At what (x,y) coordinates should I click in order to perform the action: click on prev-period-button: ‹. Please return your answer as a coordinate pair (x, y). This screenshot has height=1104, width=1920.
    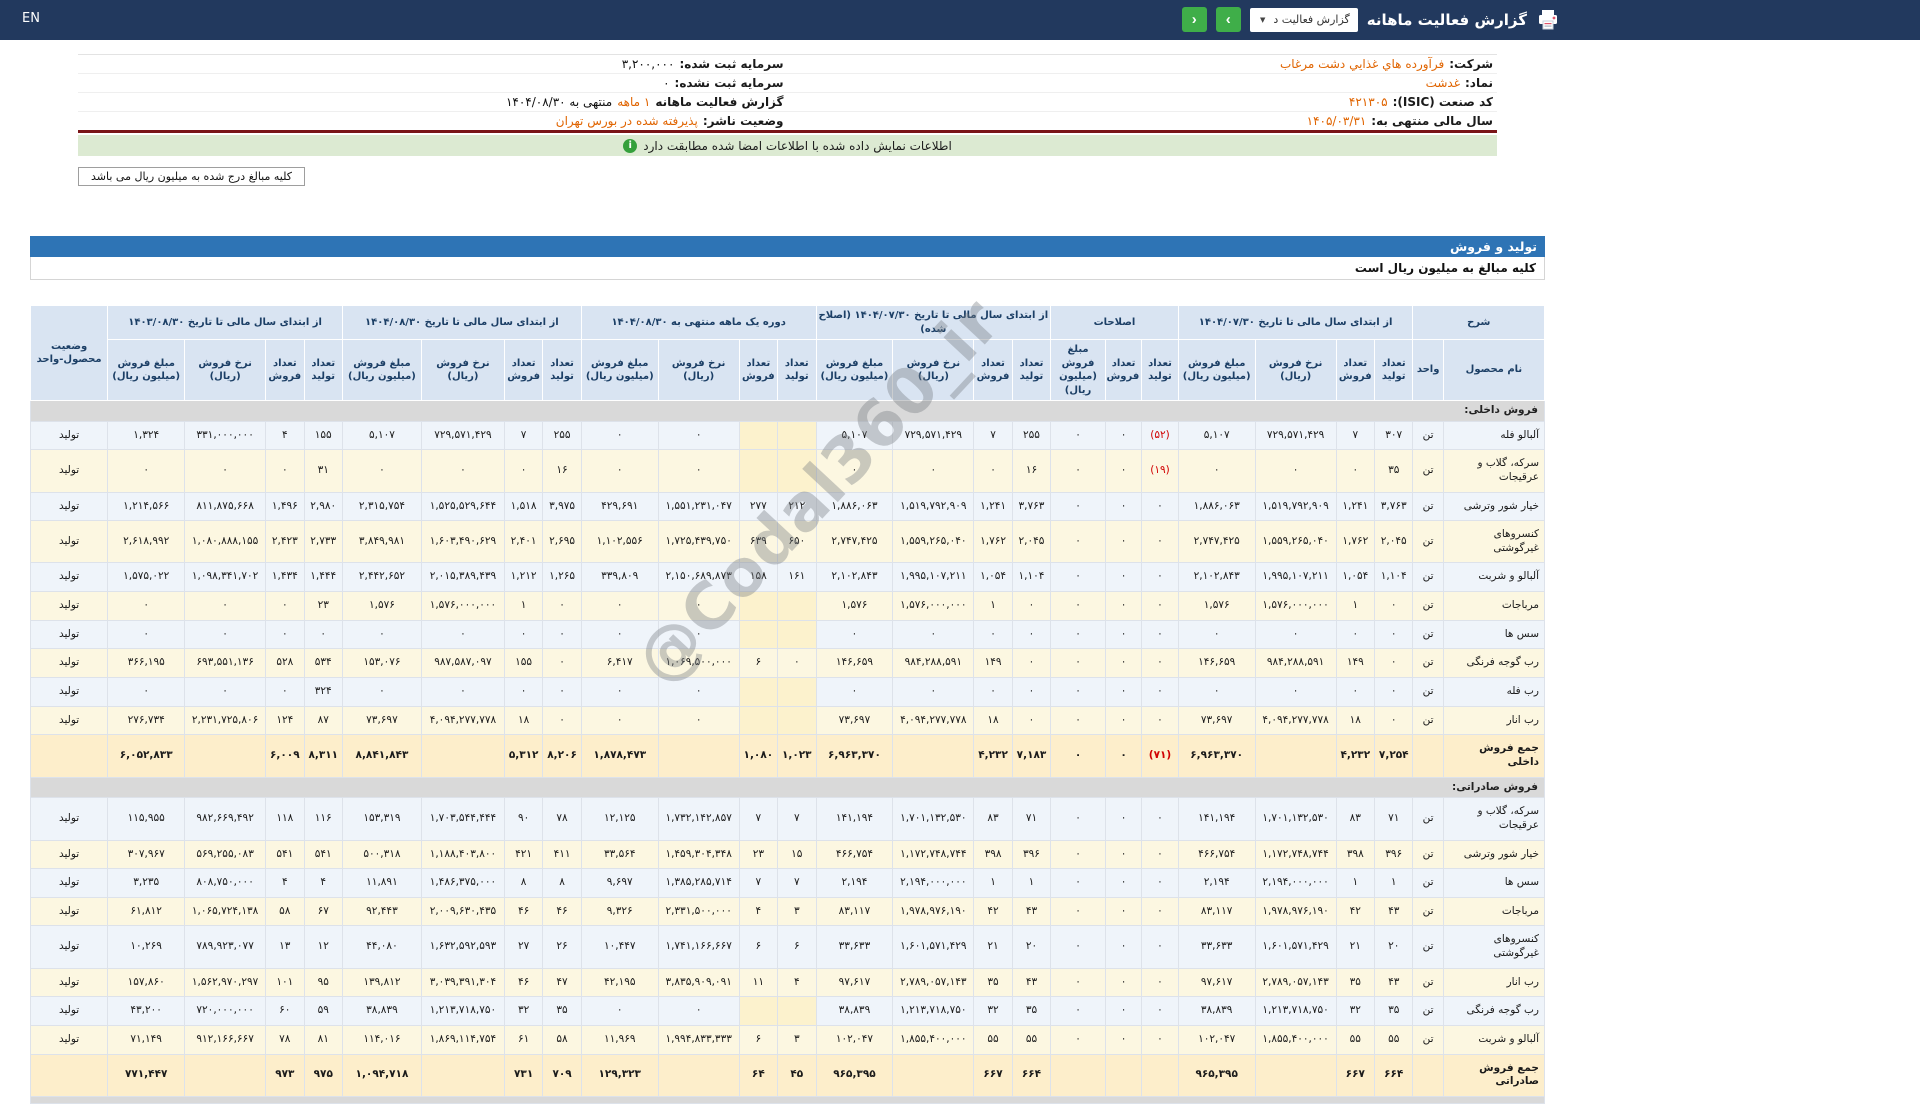
    Looking at the image, I should click on (1194, 19).